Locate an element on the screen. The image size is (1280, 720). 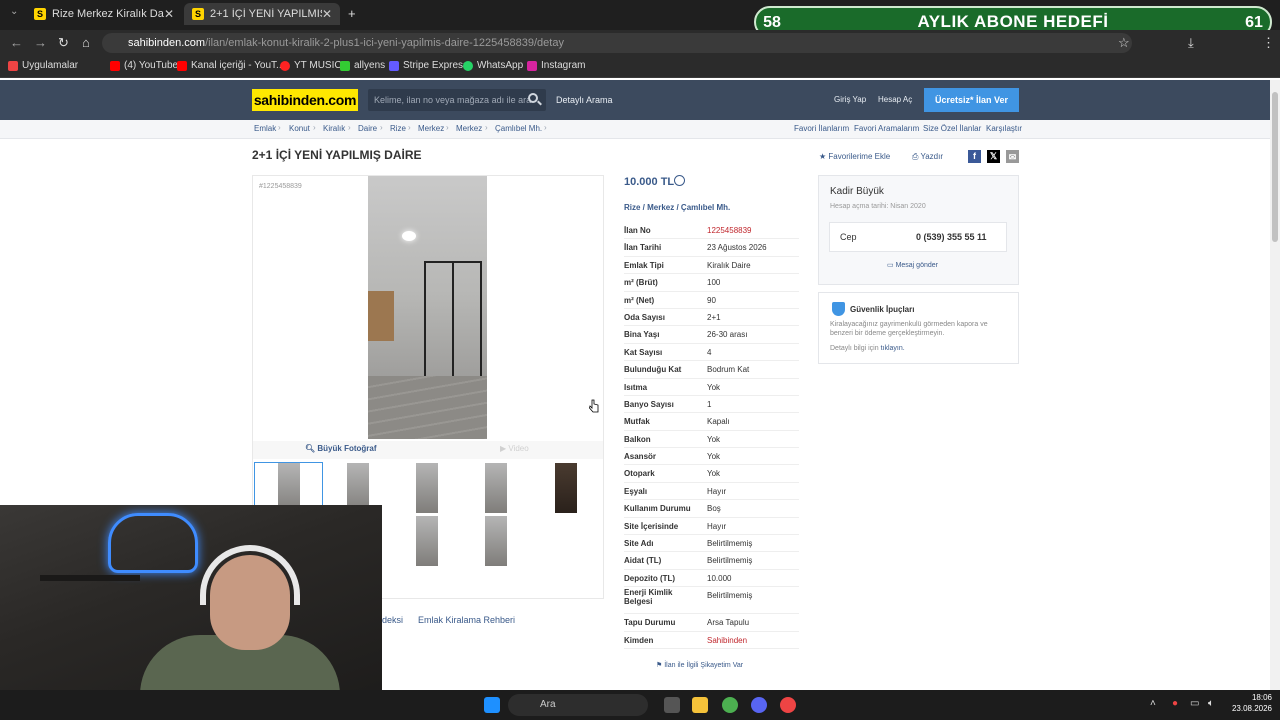
search-input: Kelime, ilan no veya mağaza adı ile ara is located at coordinates (457, 100).